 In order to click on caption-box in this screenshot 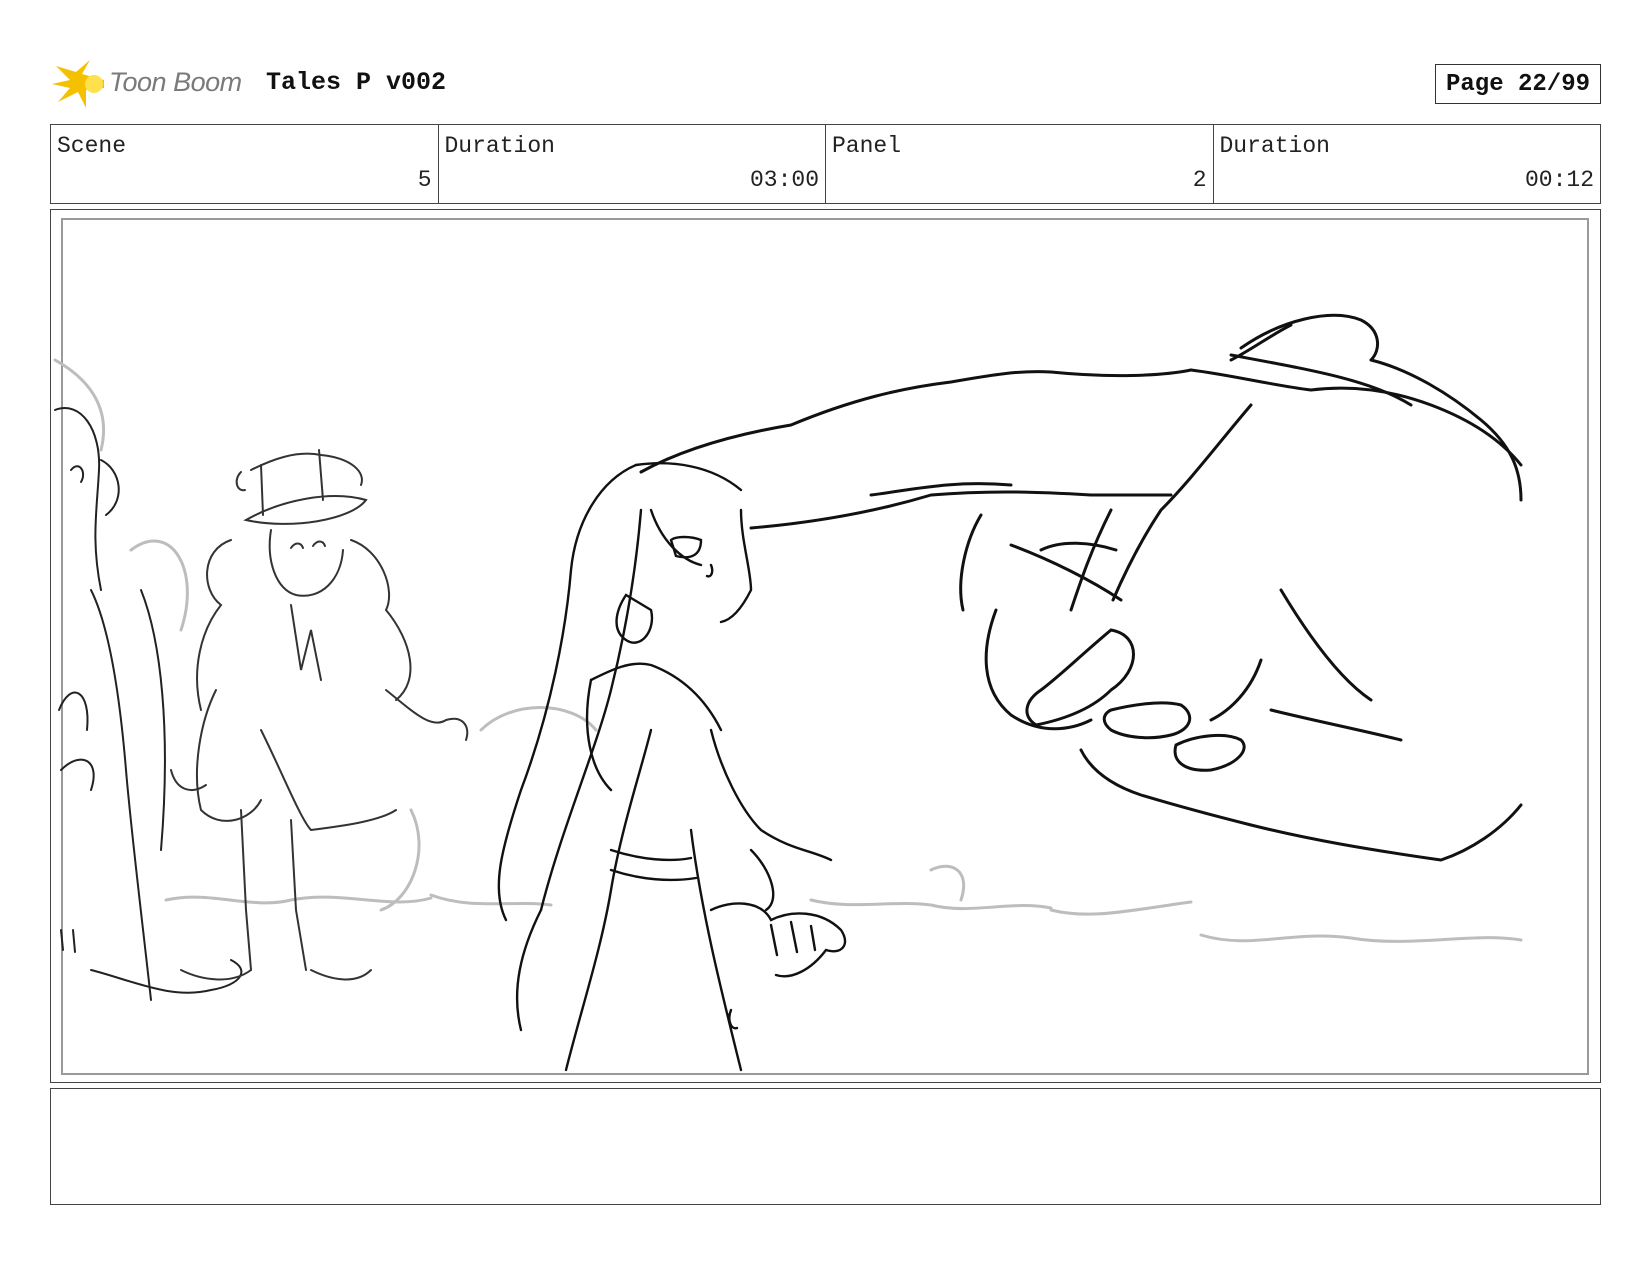, I will do `click(825, 1146)`.